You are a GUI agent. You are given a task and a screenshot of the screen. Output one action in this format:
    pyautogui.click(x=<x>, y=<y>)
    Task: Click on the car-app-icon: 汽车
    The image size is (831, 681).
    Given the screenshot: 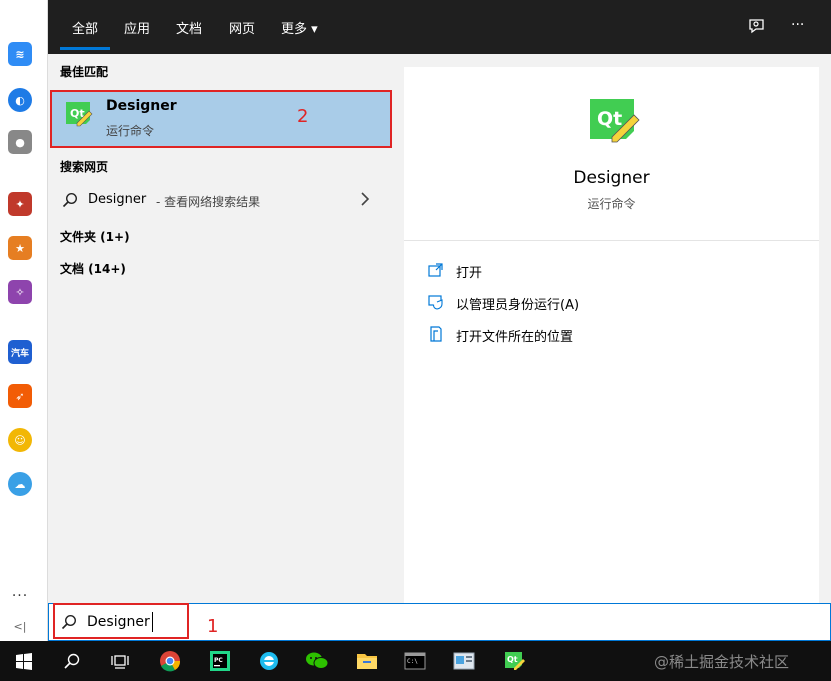 What is the action you would take?
    pyautogui.click(x=20, y=352)
    